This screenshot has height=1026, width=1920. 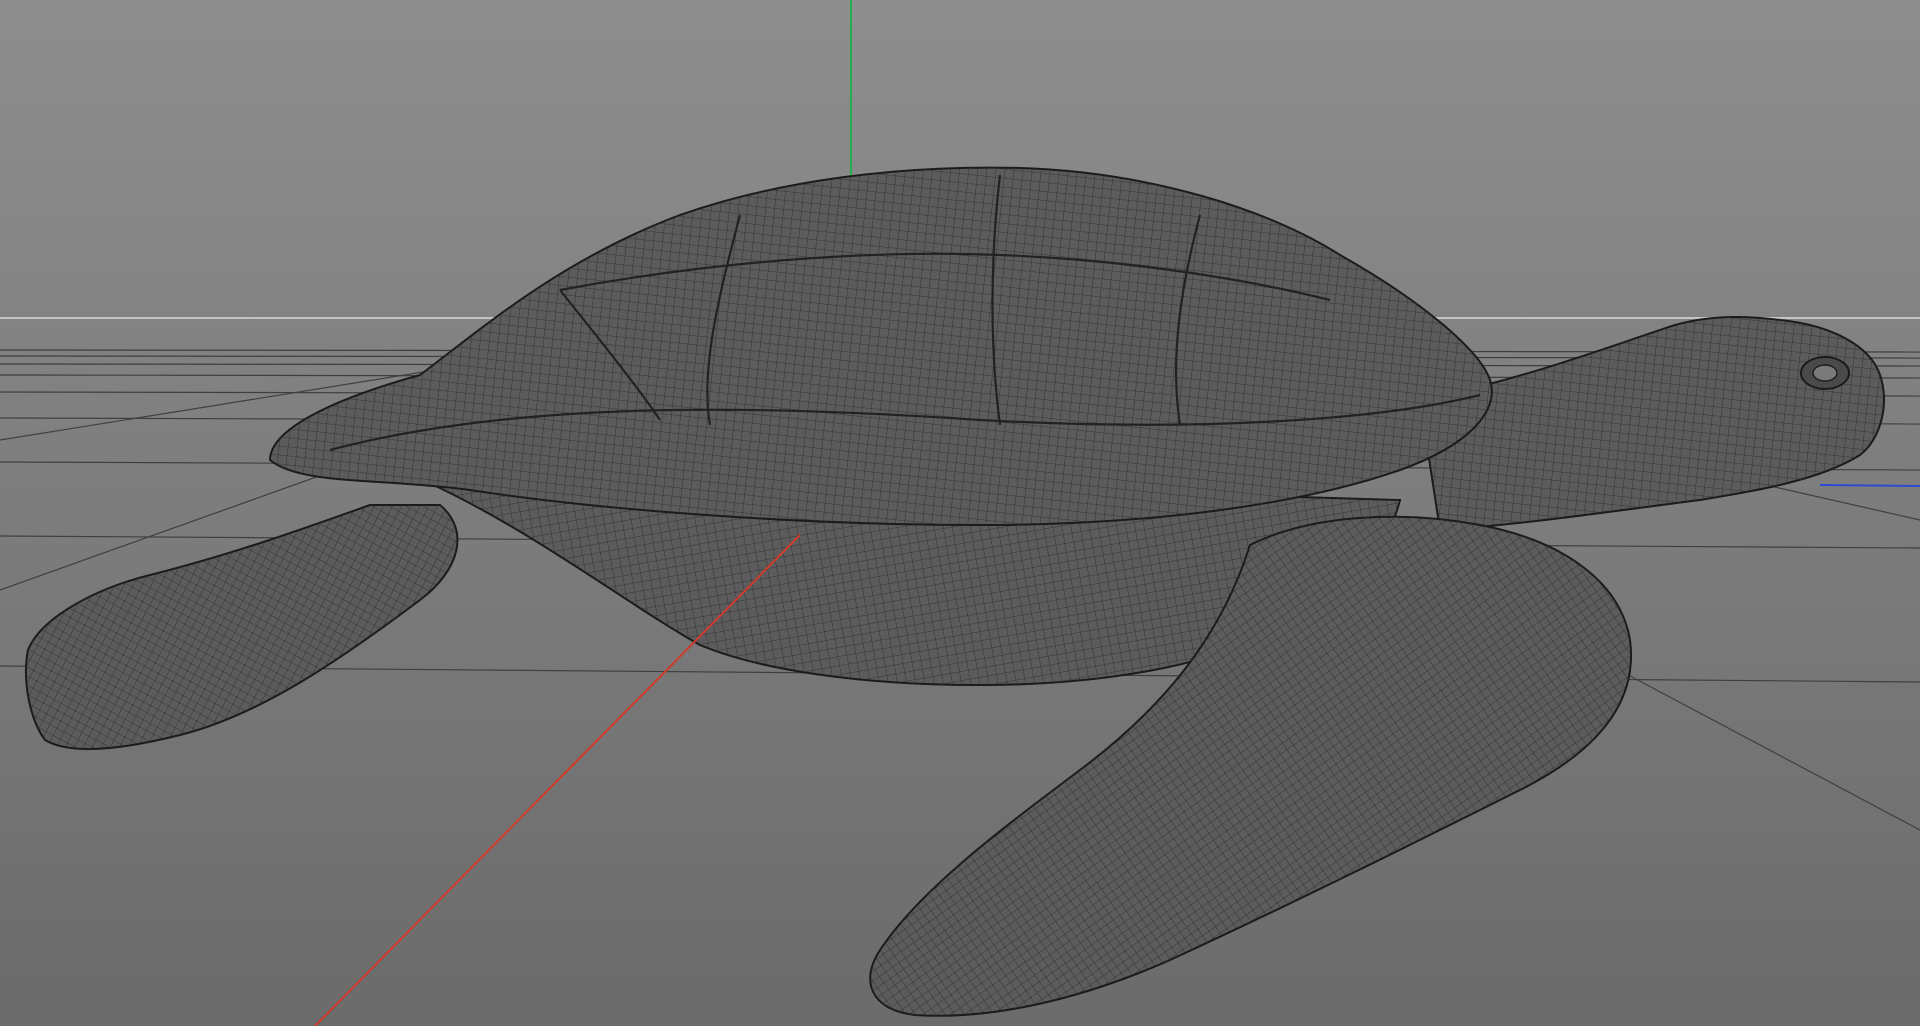 I want to click on z-axis, so click(x=1869, y=485).